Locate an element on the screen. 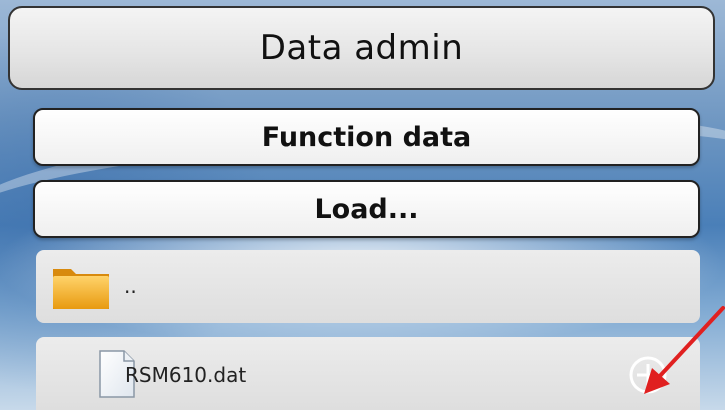  function-data-button: Function data is located at coordinates (366, 137).